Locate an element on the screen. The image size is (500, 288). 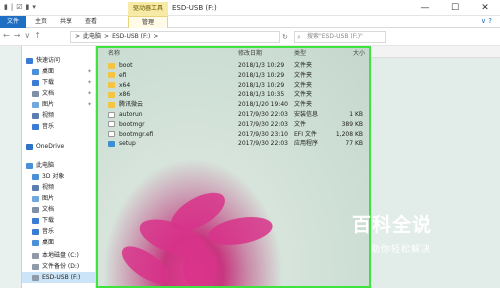
cloud-icon is located at coordinates (29, 146).